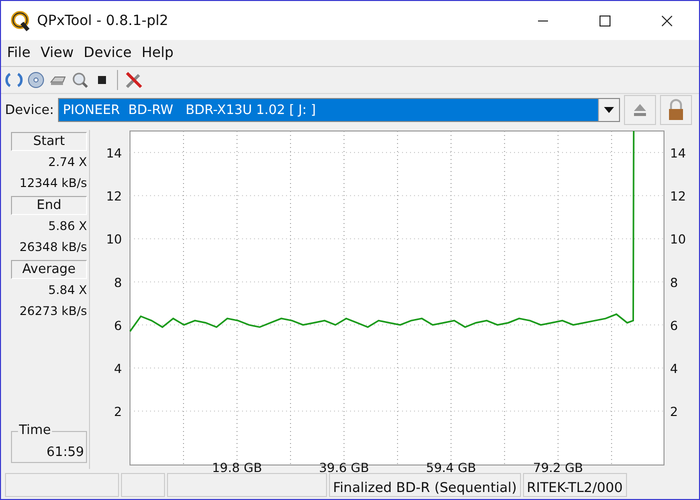 The width and height of the screenshot is (700, 500). Describe the element at coordinates (29, 110) in the screenshot. I see `device-label: Device:` at that location.